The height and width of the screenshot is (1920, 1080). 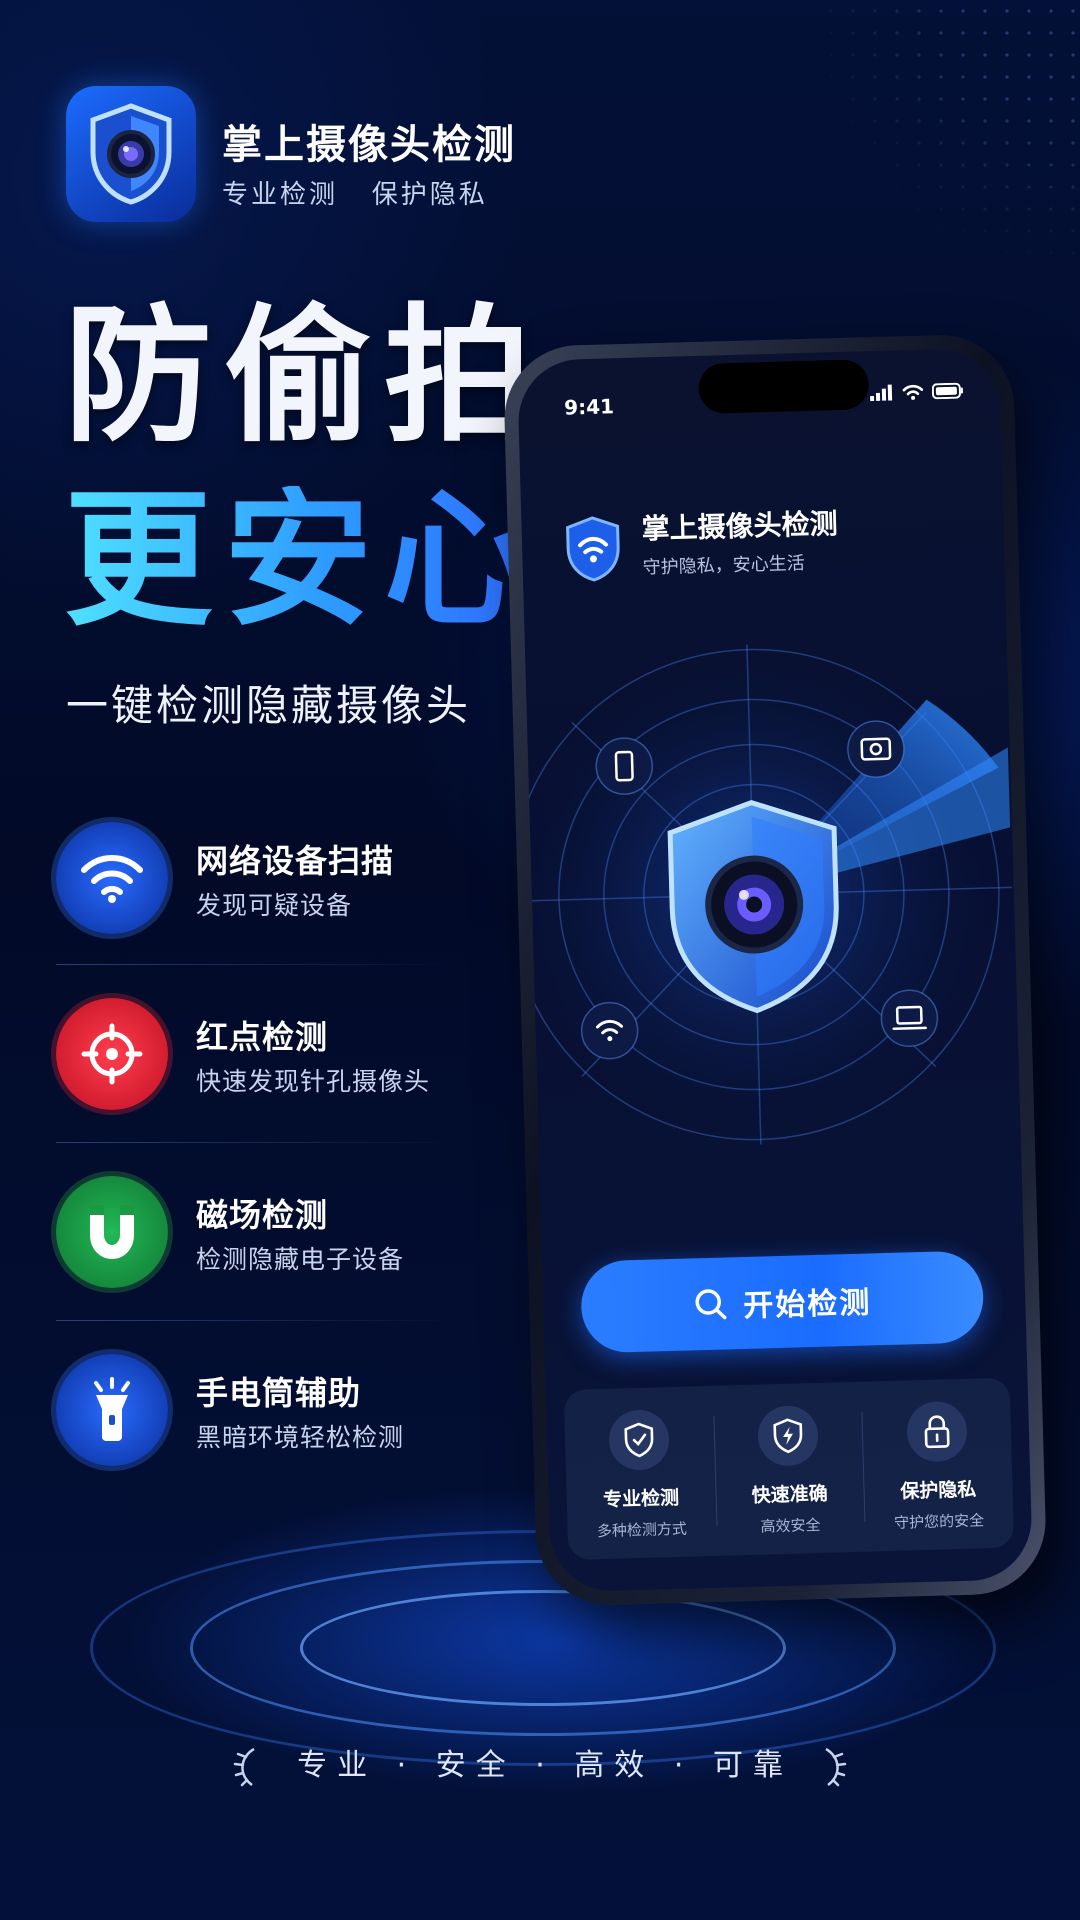 I want to click on battery-icon, so click(x=947, y=391).